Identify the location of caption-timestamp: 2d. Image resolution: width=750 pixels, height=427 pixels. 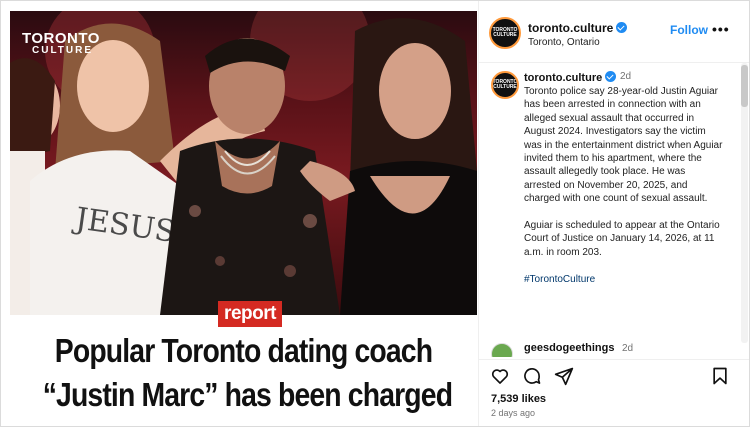
(626, 76).